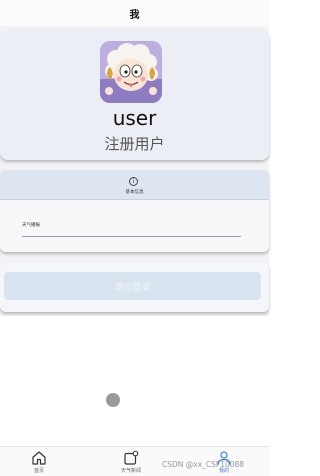 This screenshot has width=320, height=476. What do you see at coordinates (38, 471) in the screenshot?
I see `tab-home-label: 首页` at bounding box center [38, 471].